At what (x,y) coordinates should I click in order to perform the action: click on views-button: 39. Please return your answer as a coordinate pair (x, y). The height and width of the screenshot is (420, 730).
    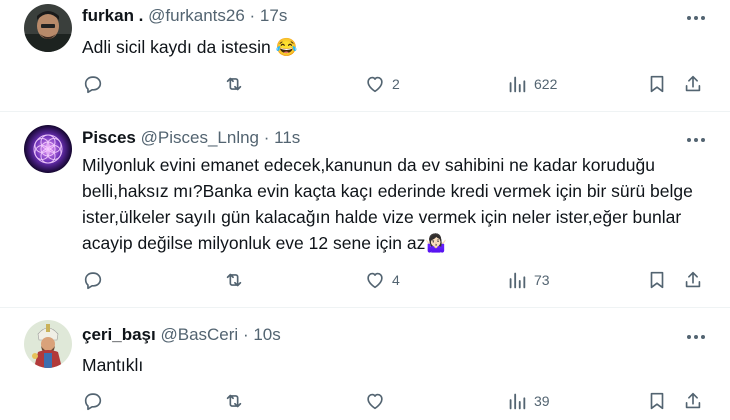
    Looking at the image, I should click on (528, 401).